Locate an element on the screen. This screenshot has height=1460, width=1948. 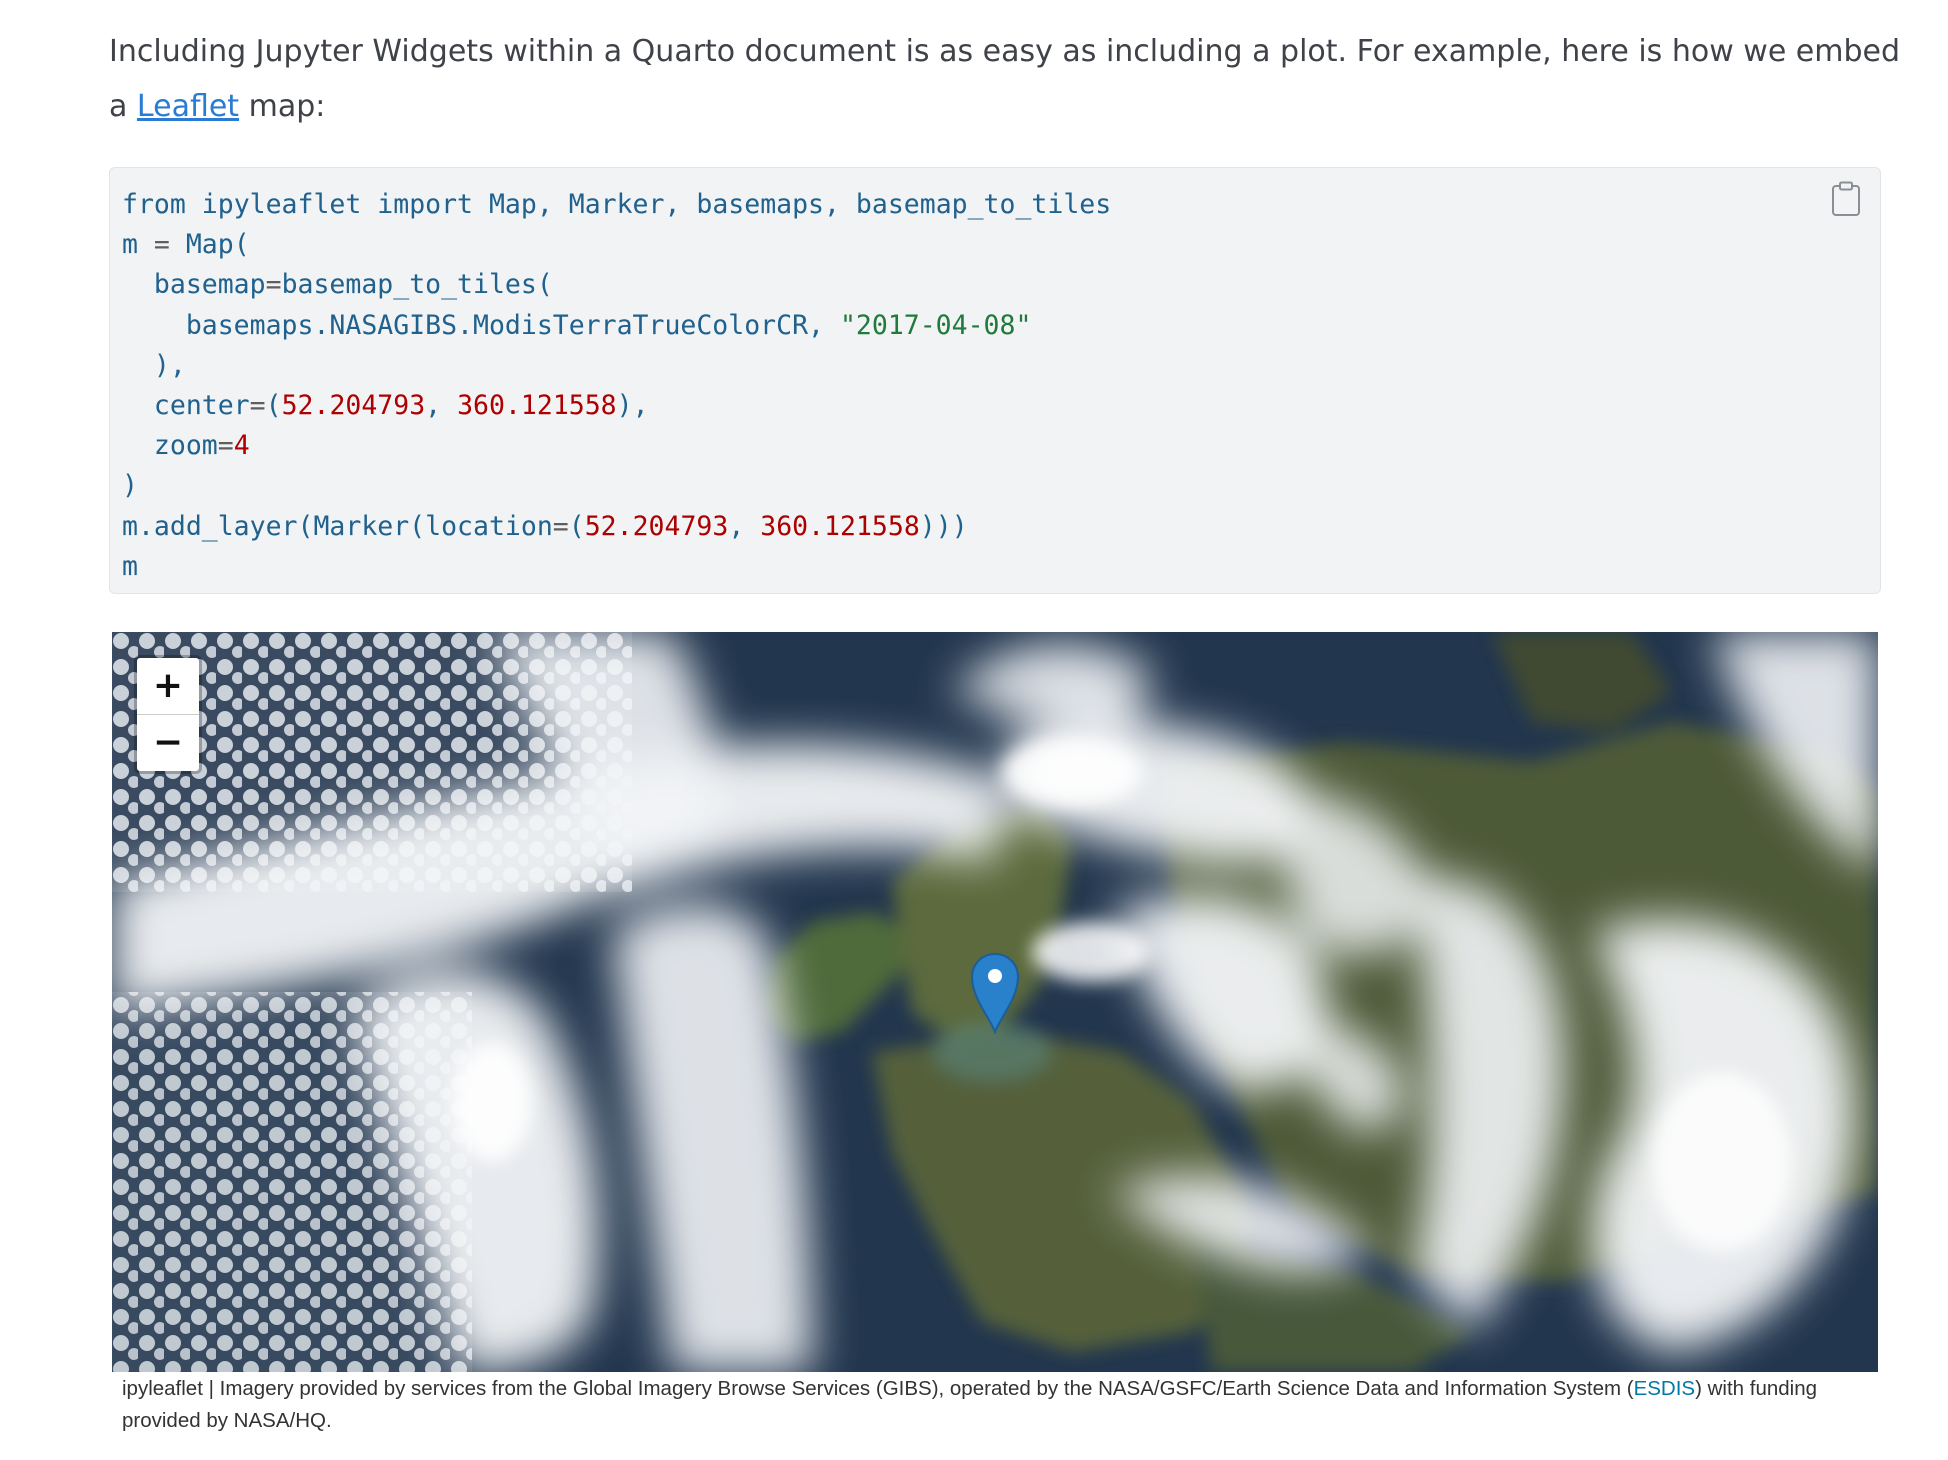
code-line: ) is located at coordinates (130, 485).